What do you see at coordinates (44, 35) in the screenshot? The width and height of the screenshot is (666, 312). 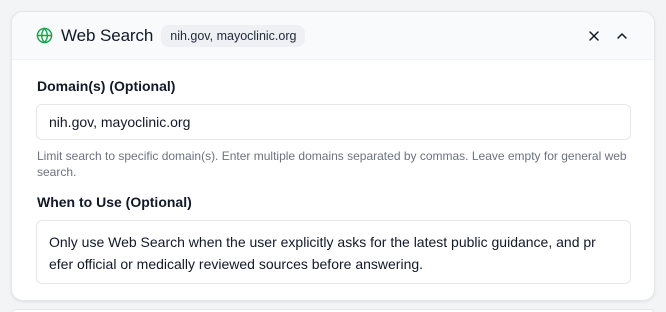 I see `globe-icon` at bounding box center [44, 35].